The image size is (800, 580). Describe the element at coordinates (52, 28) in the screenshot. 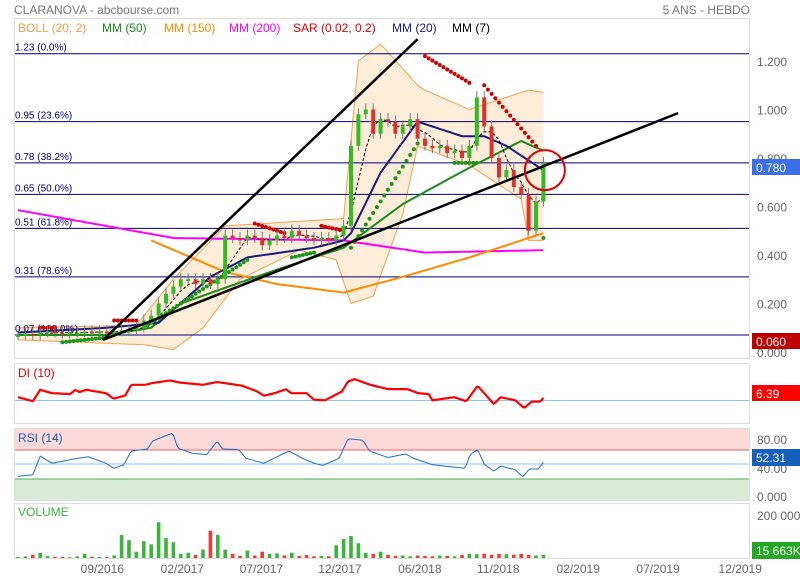

I see `legend-boll: BOLL (20, 2)` at that location.